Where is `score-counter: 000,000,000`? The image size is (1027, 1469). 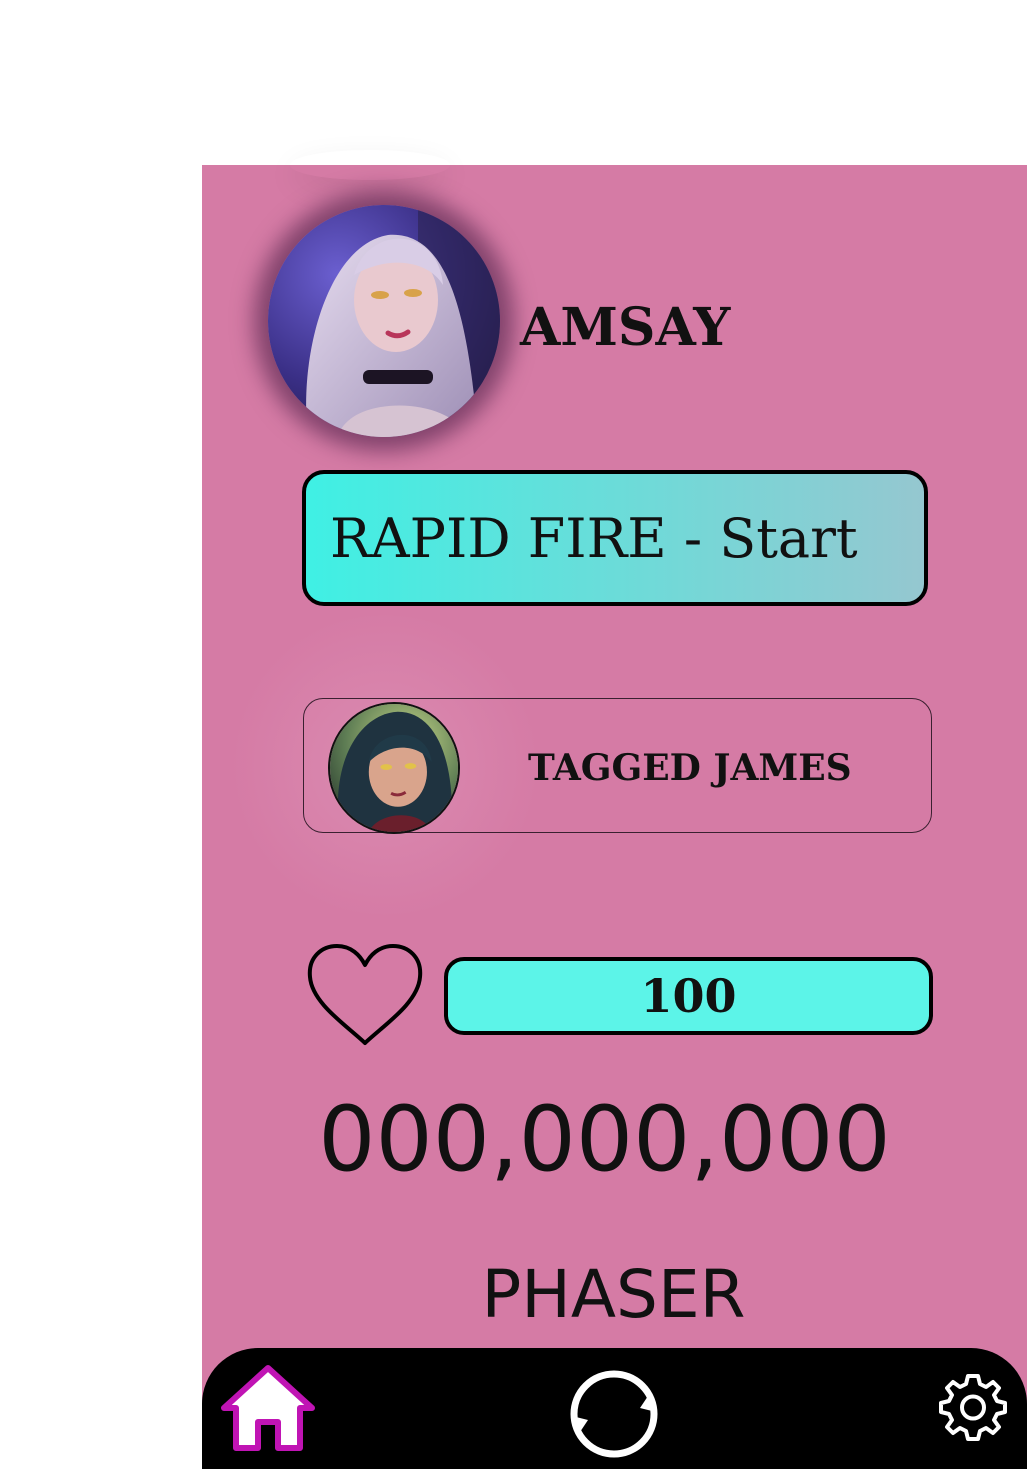
score-counter: 000,000,000 is located at coordinates (604, 1139).